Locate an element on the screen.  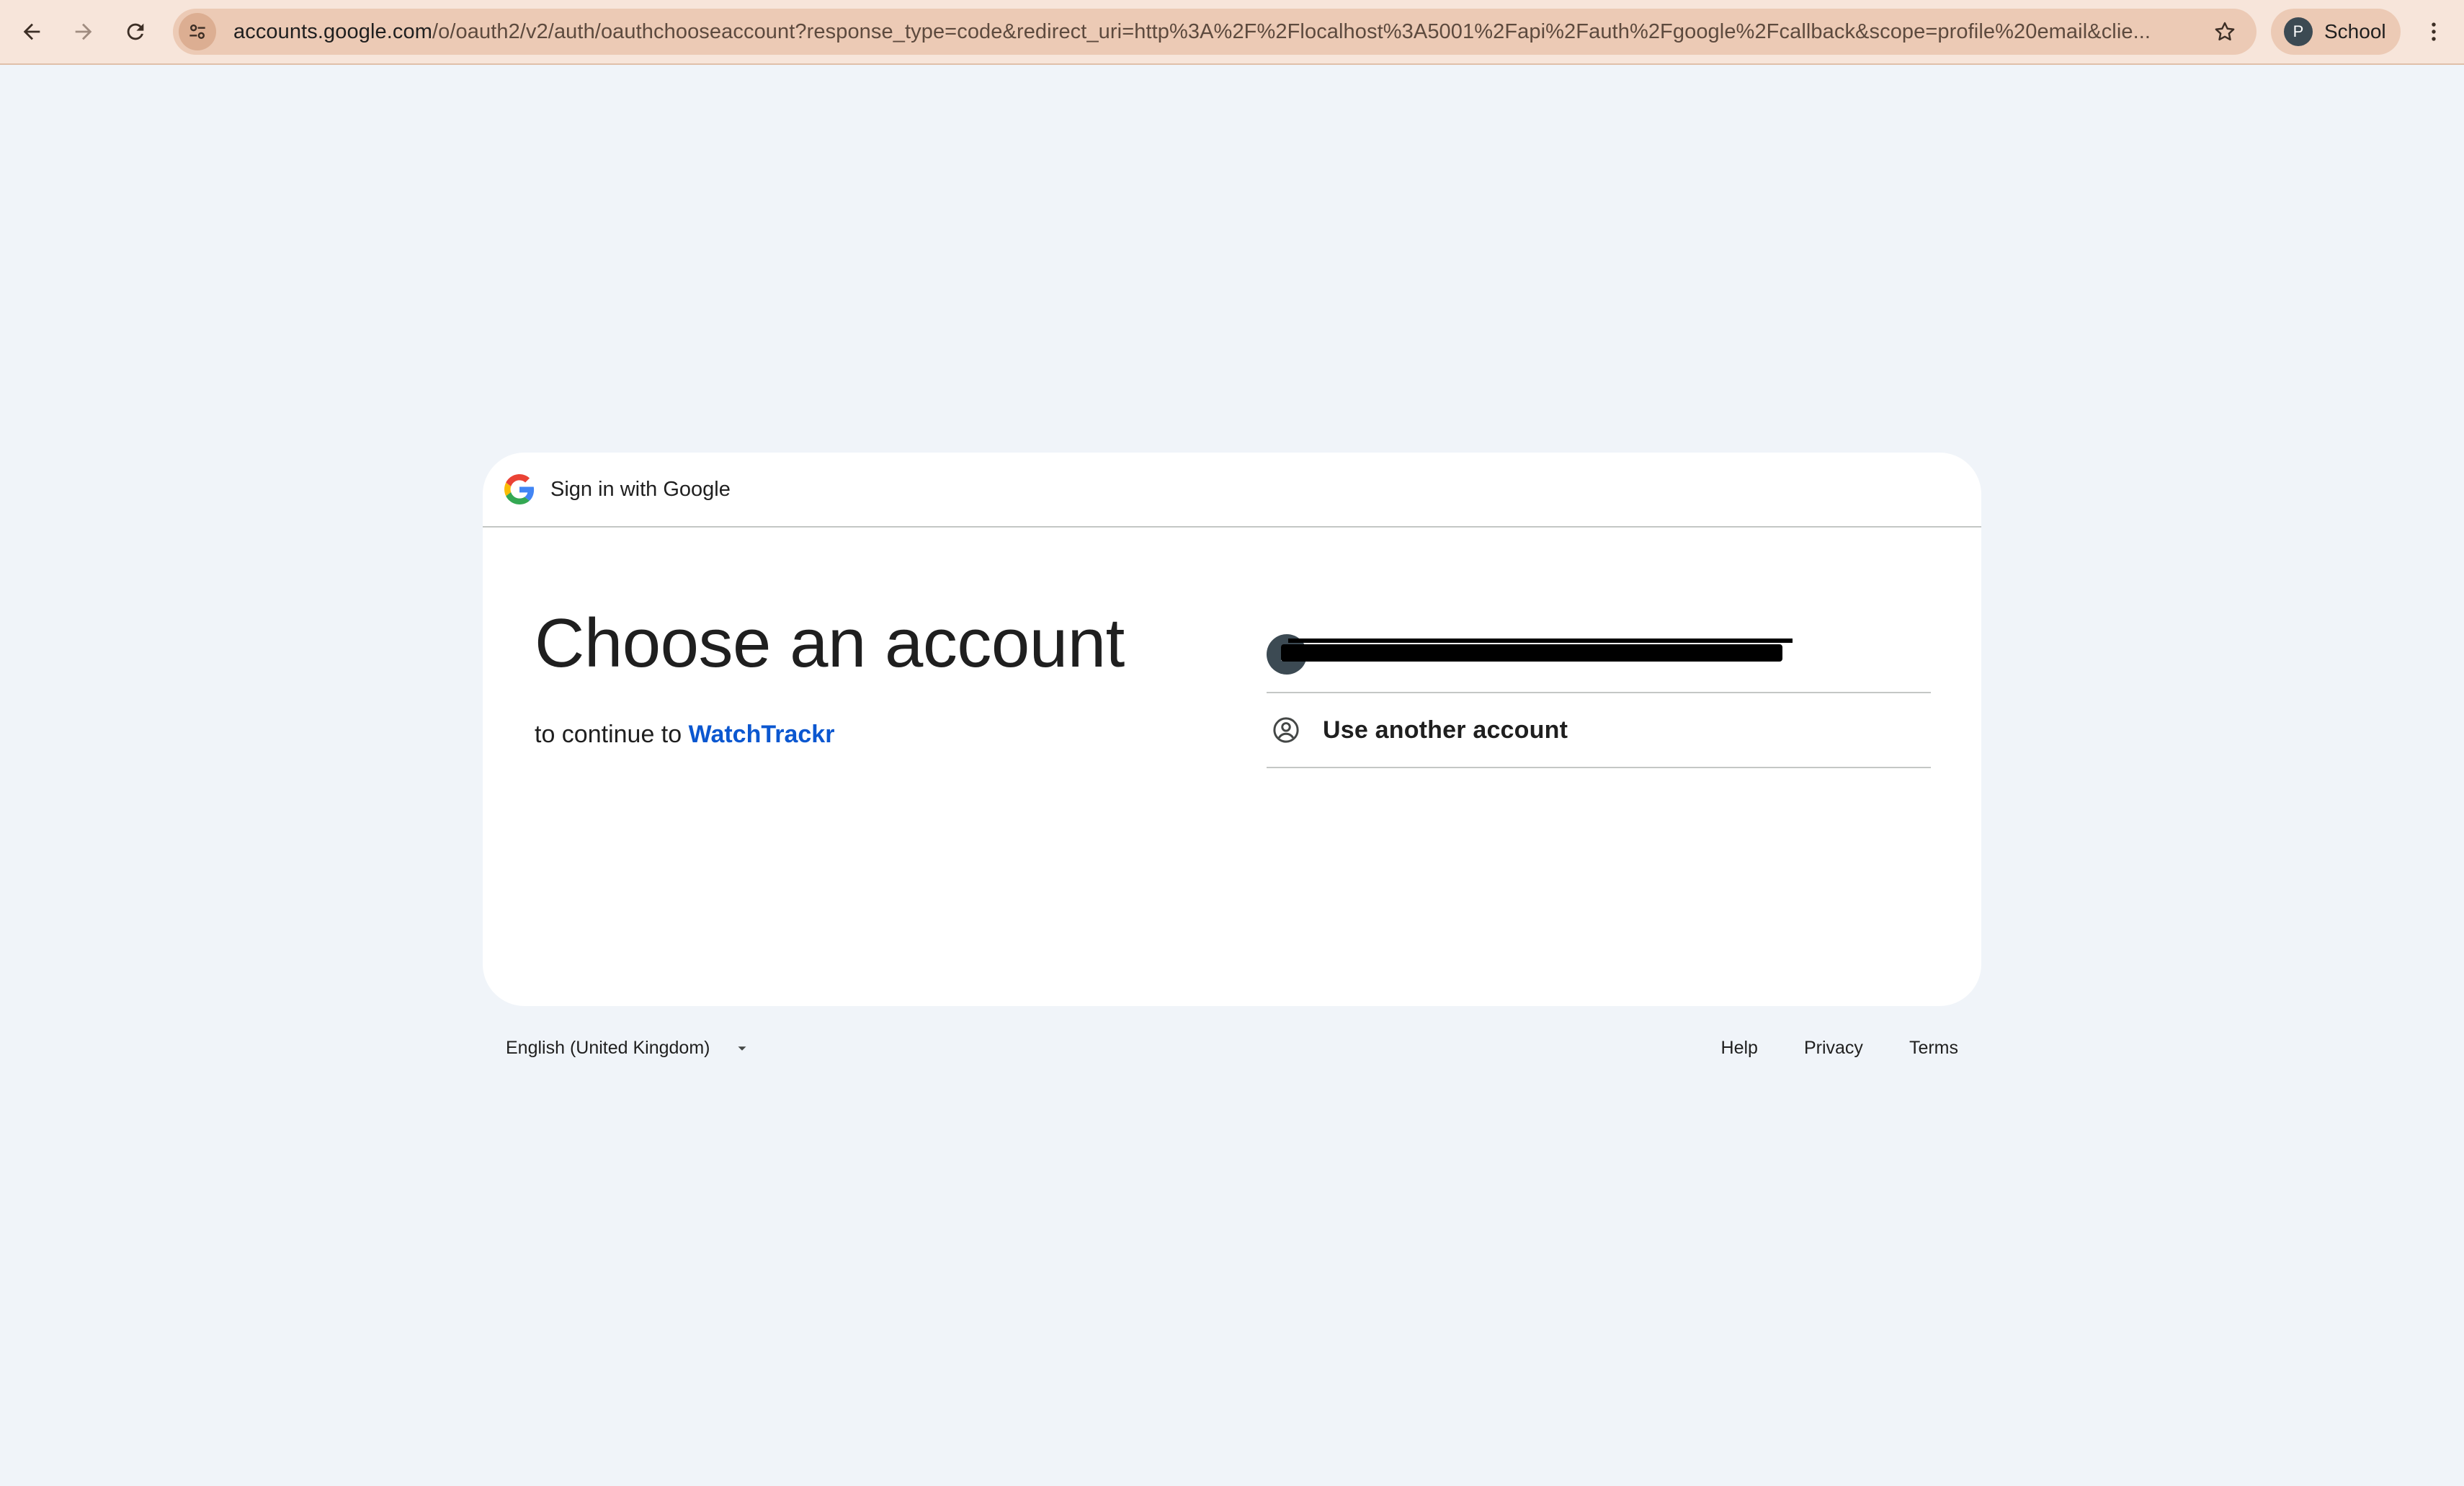
back-button is located at coordinates (31, 31).